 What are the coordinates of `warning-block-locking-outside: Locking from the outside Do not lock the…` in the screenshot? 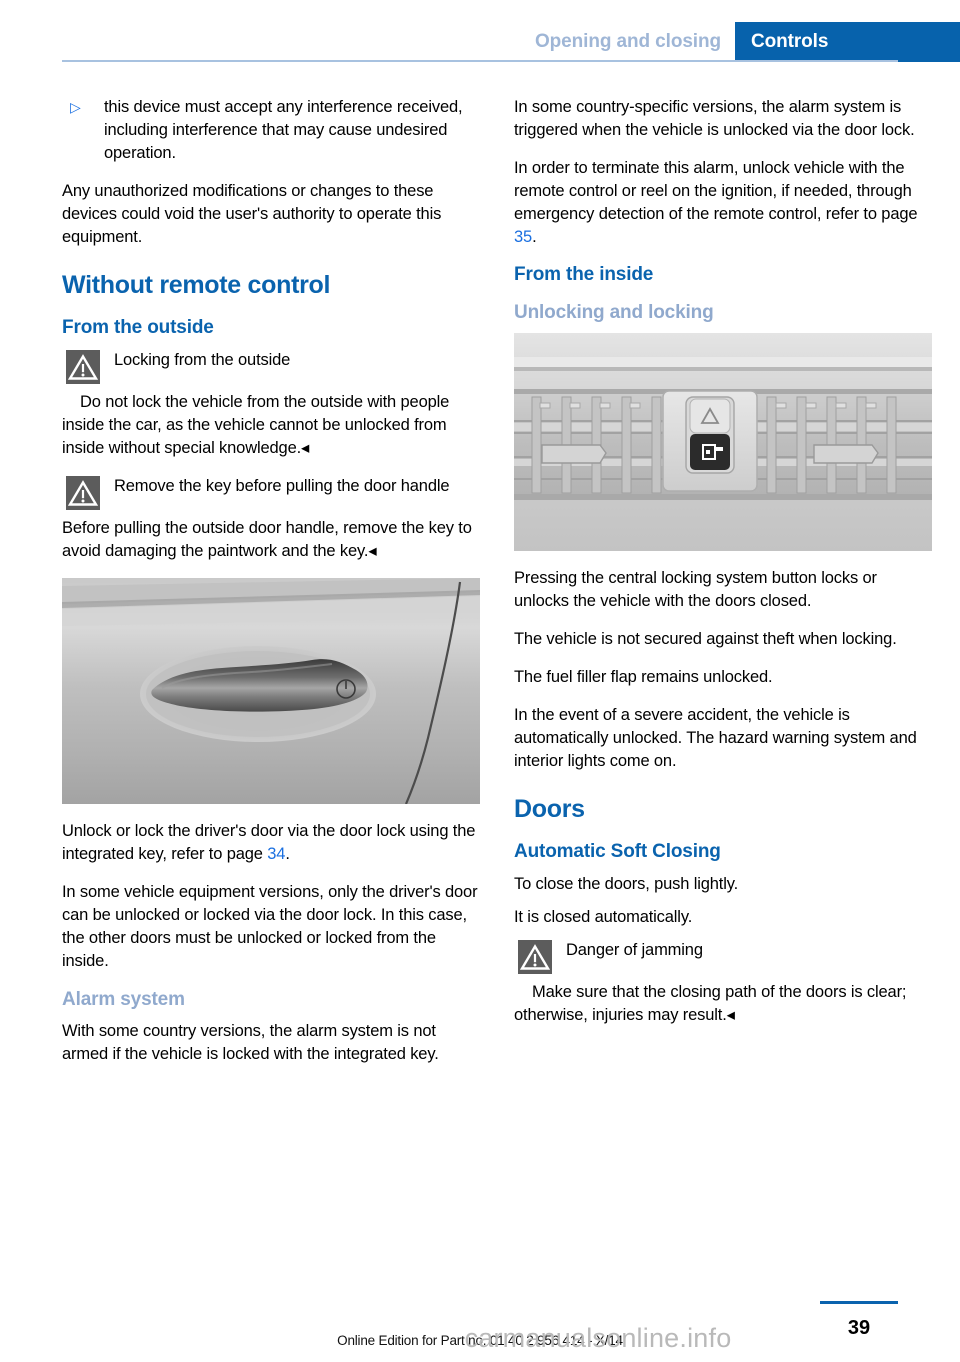 It's located at (271, 404).